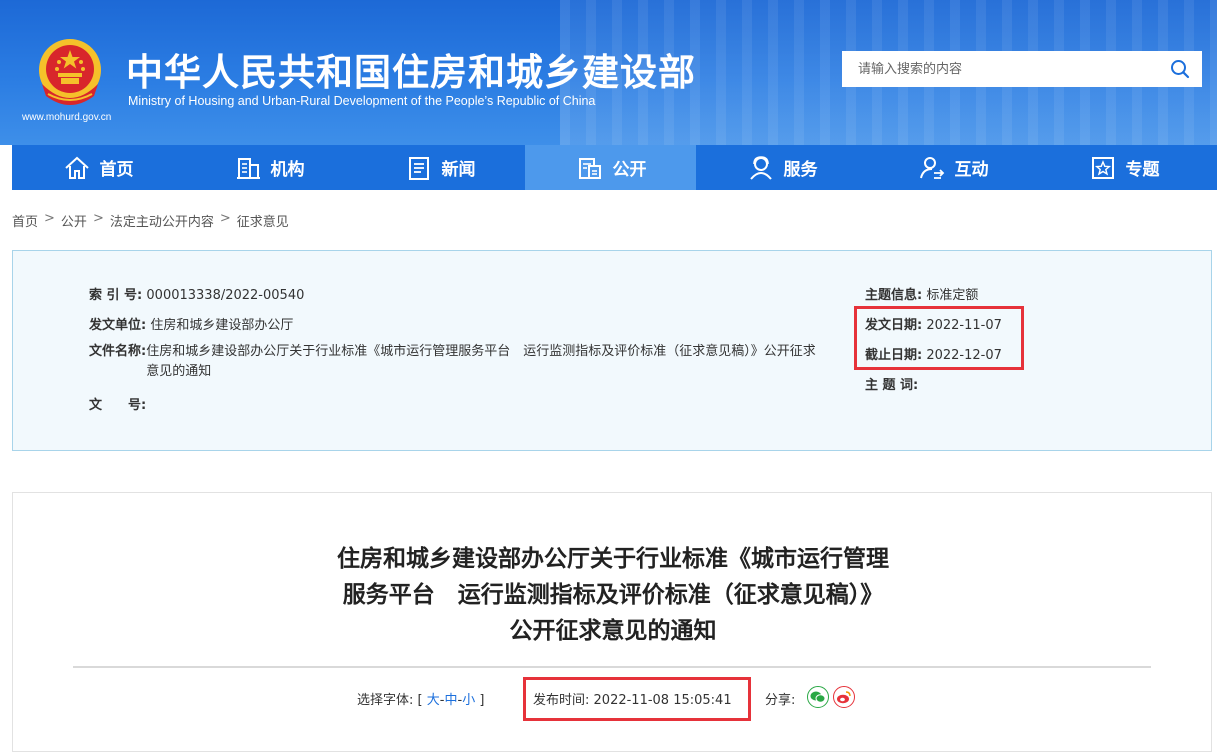 The image size is (1217, 752). What do you see at coordinates (482, 700) in the screenshot?
I see `font-size-bracket: ]` at bounding box center [482, 700].